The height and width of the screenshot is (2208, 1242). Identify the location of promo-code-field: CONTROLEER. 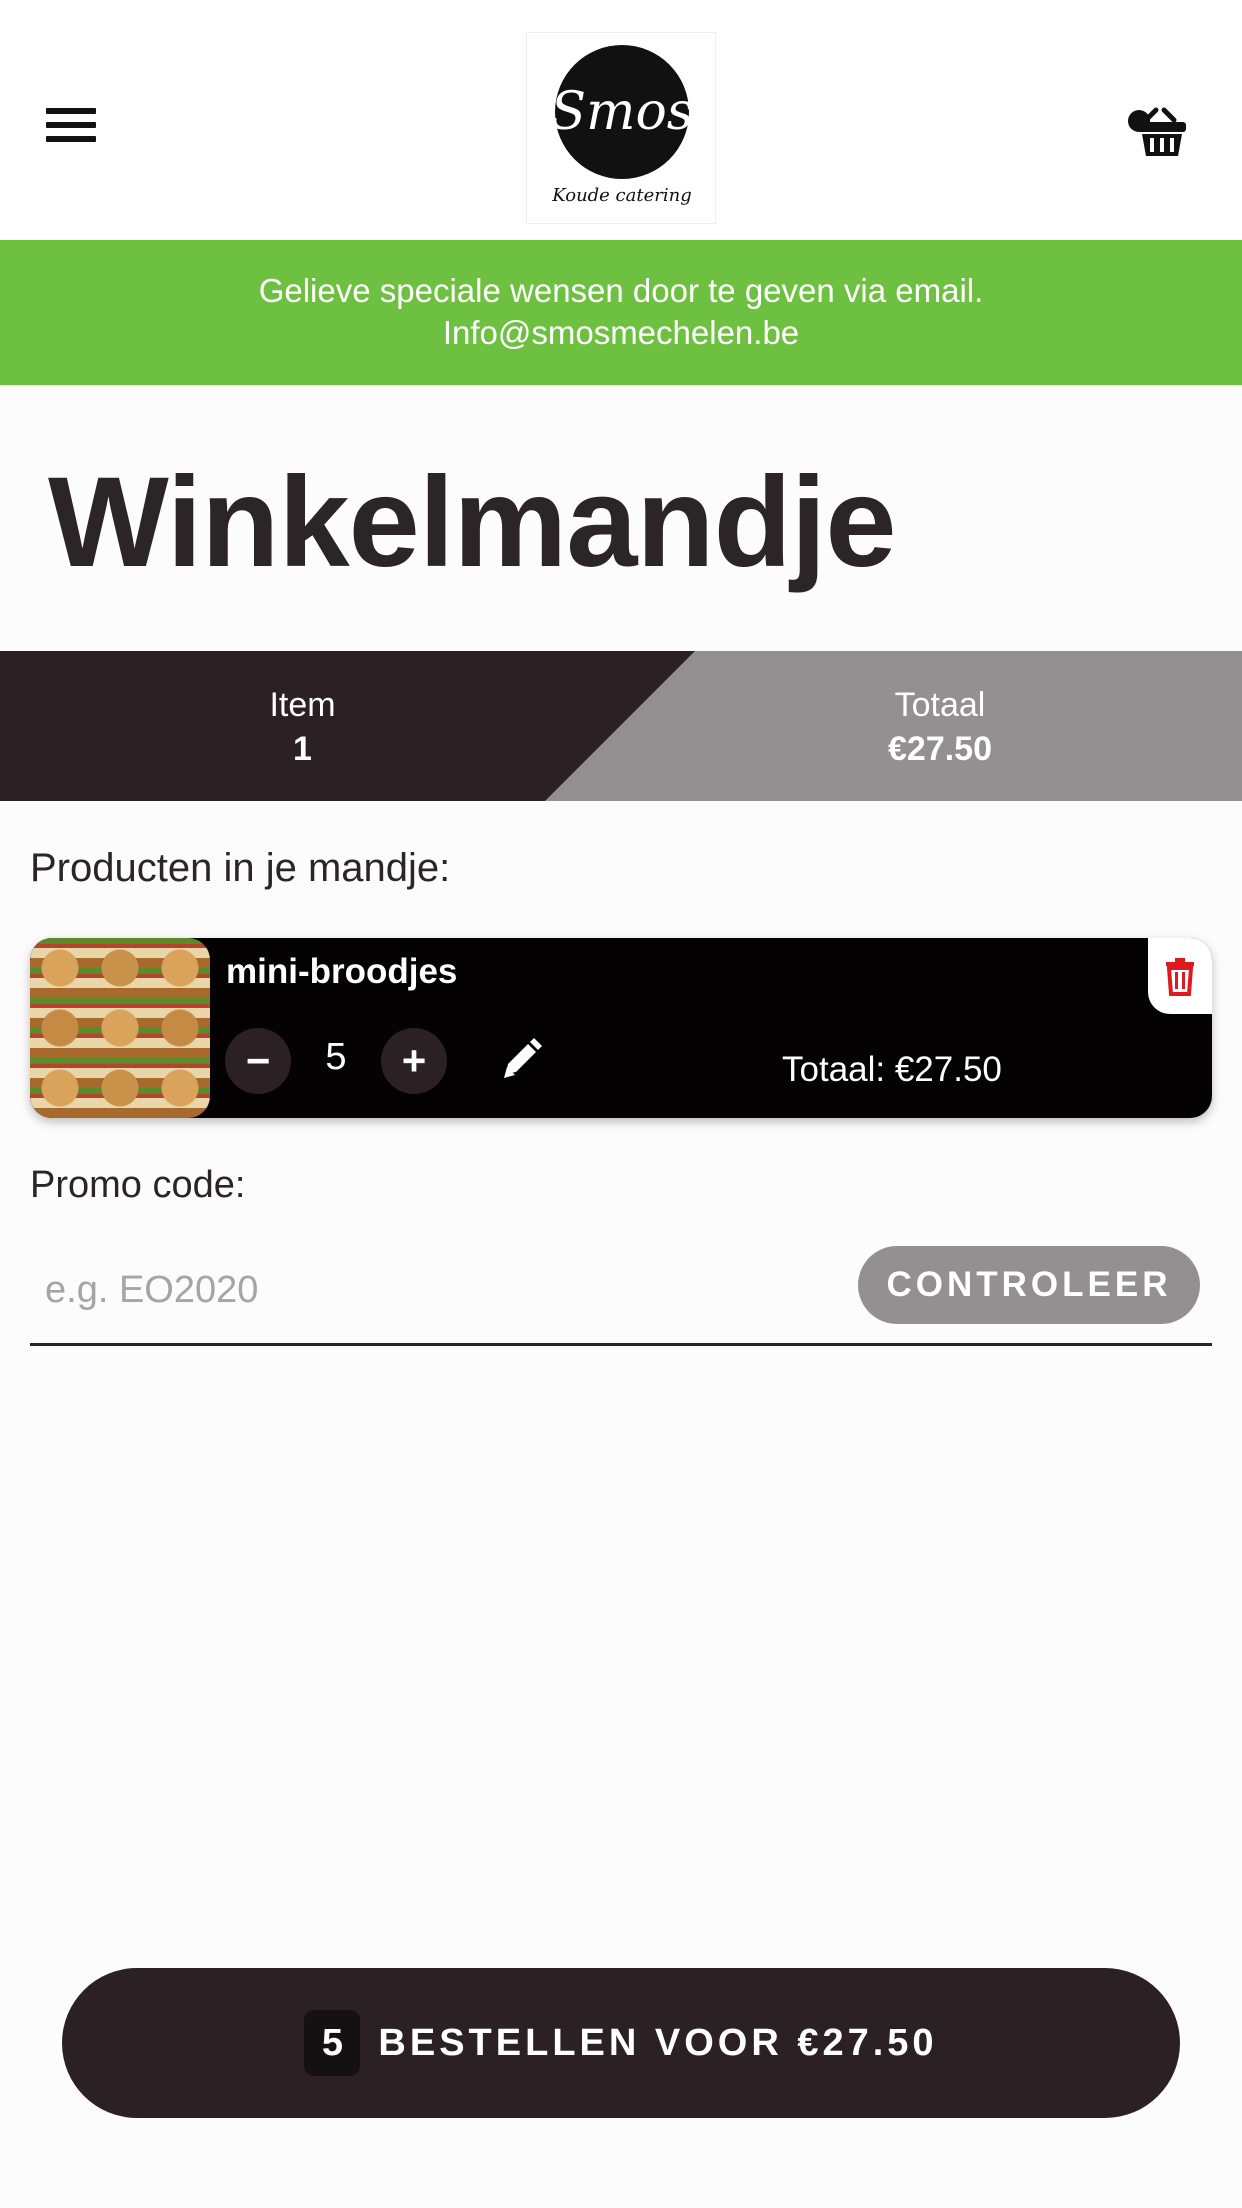
(621, 1293).